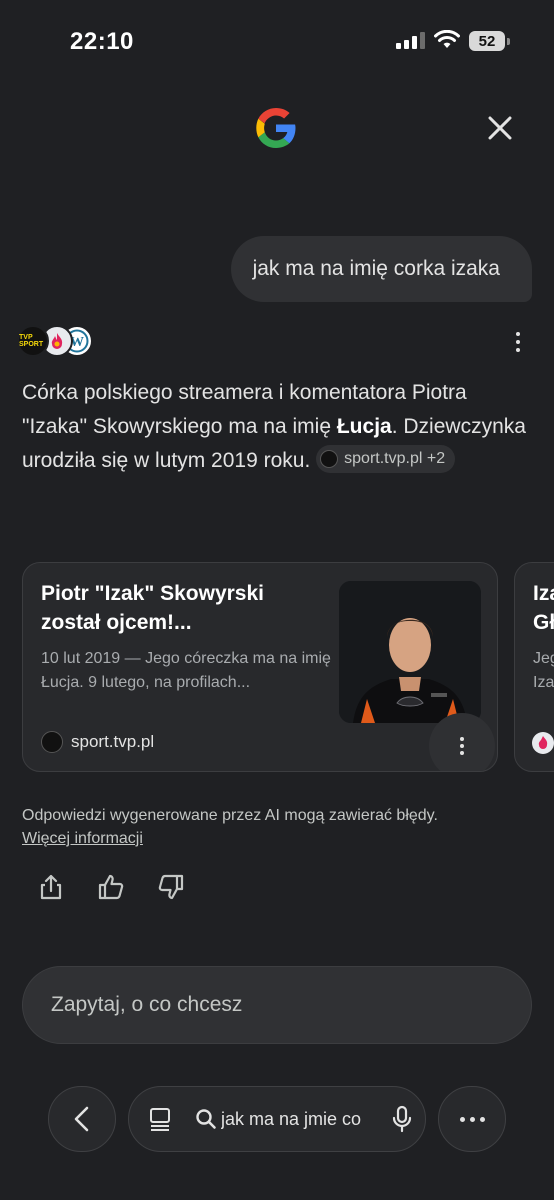  I want to click on card-snippet-line: Iza, so click(543, 682).